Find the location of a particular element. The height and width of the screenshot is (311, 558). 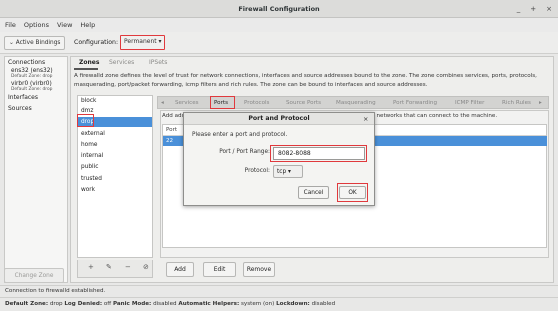

menu-file: File is located at coordinates (10, 25).